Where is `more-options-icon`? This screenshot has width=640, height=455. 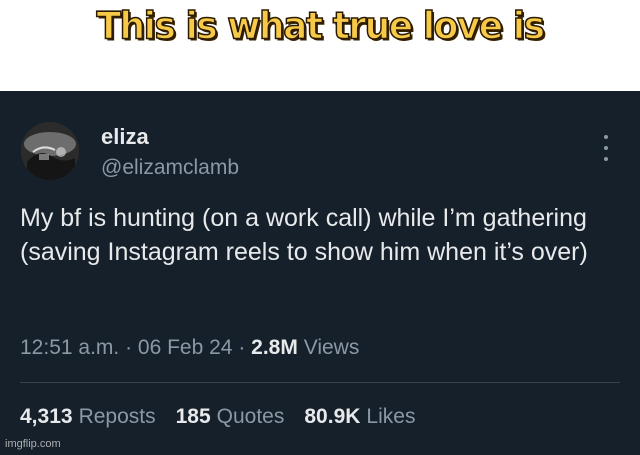
more-options-icon is located at coordinates (606, 148).